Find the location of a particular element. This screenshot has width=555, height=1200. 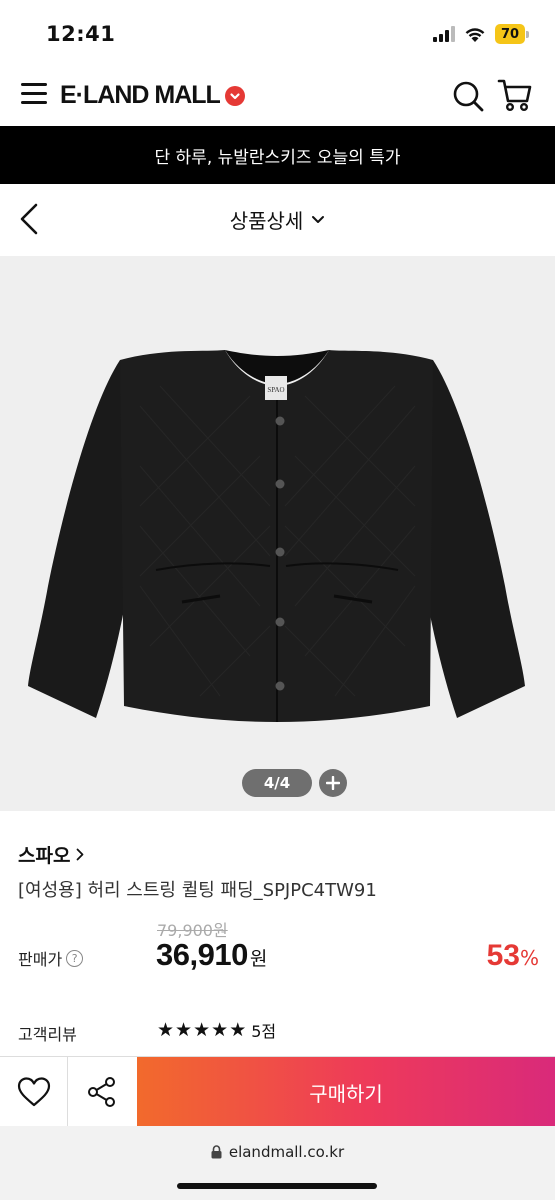

site-logo: E·LAND MALL is located at coordinates (152, 95).